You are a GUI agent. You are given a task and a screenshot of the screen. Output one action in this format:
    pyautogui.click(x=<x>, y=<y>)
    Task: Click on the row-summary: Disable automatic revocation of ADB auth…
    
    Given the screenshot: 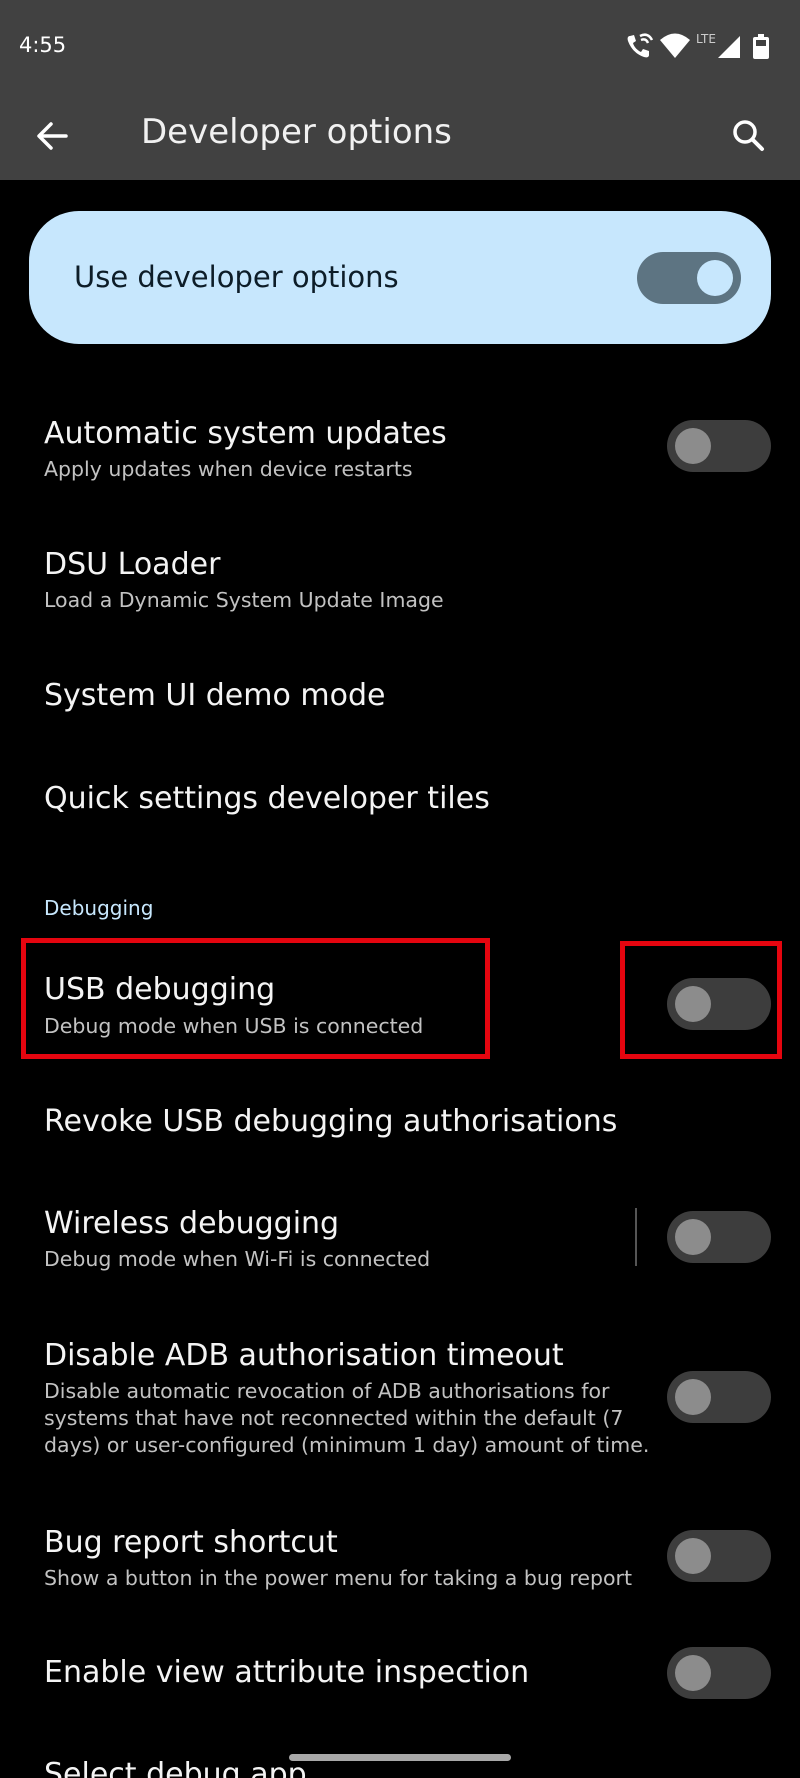 What is the action you would take?
    pyautogui.click(x=327, y=1391)
    